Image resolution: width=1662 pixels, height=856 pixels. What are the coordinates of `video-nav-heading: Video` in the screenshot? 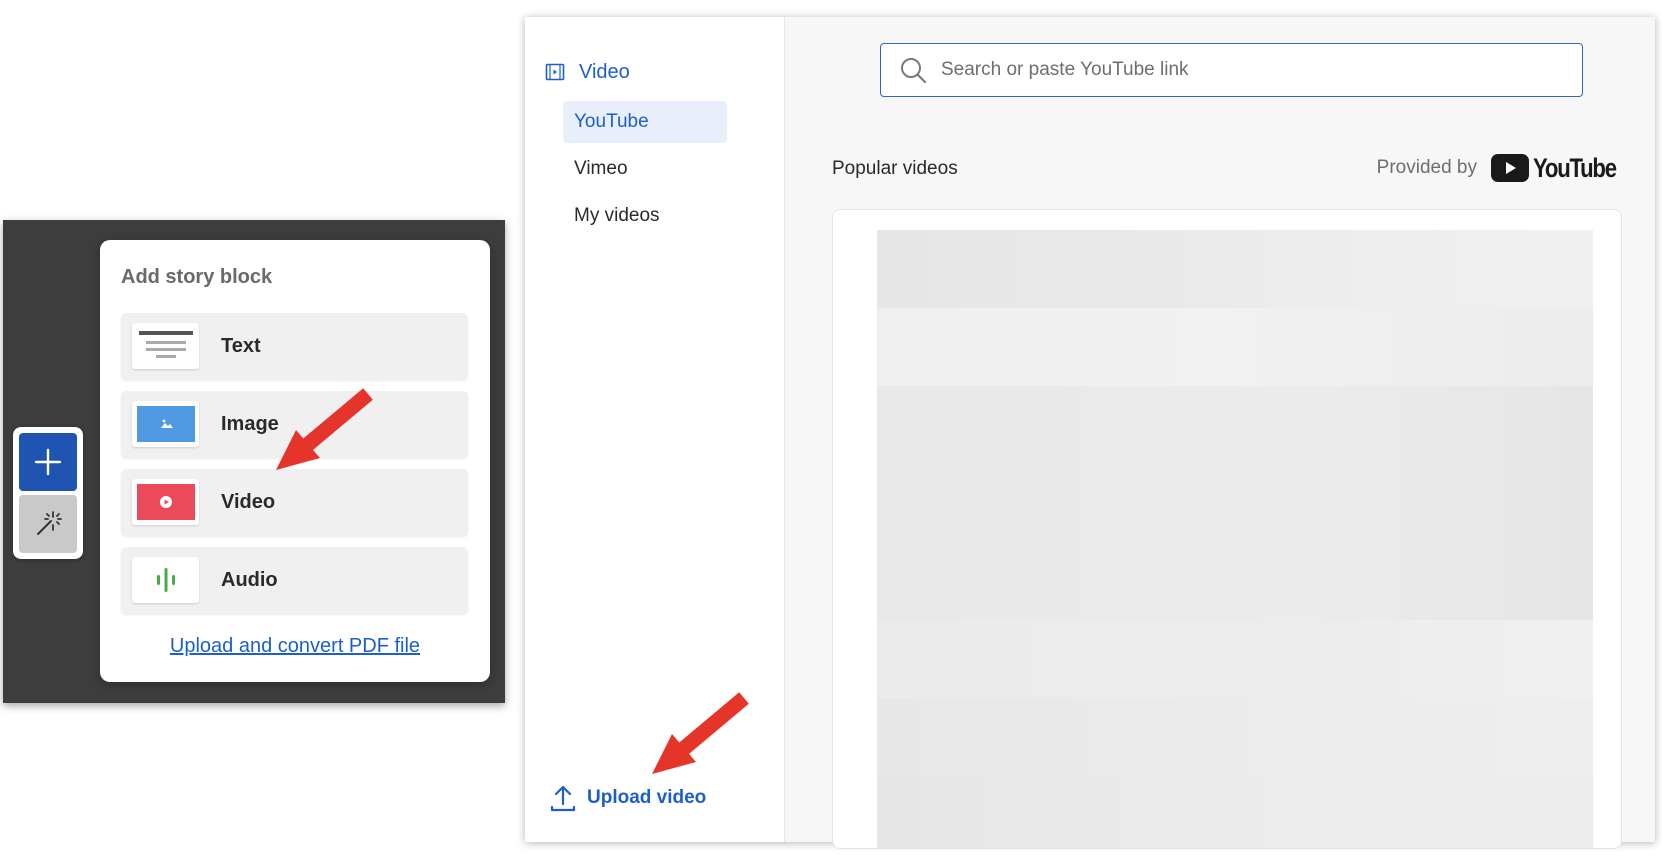 It's located at (587, 72).